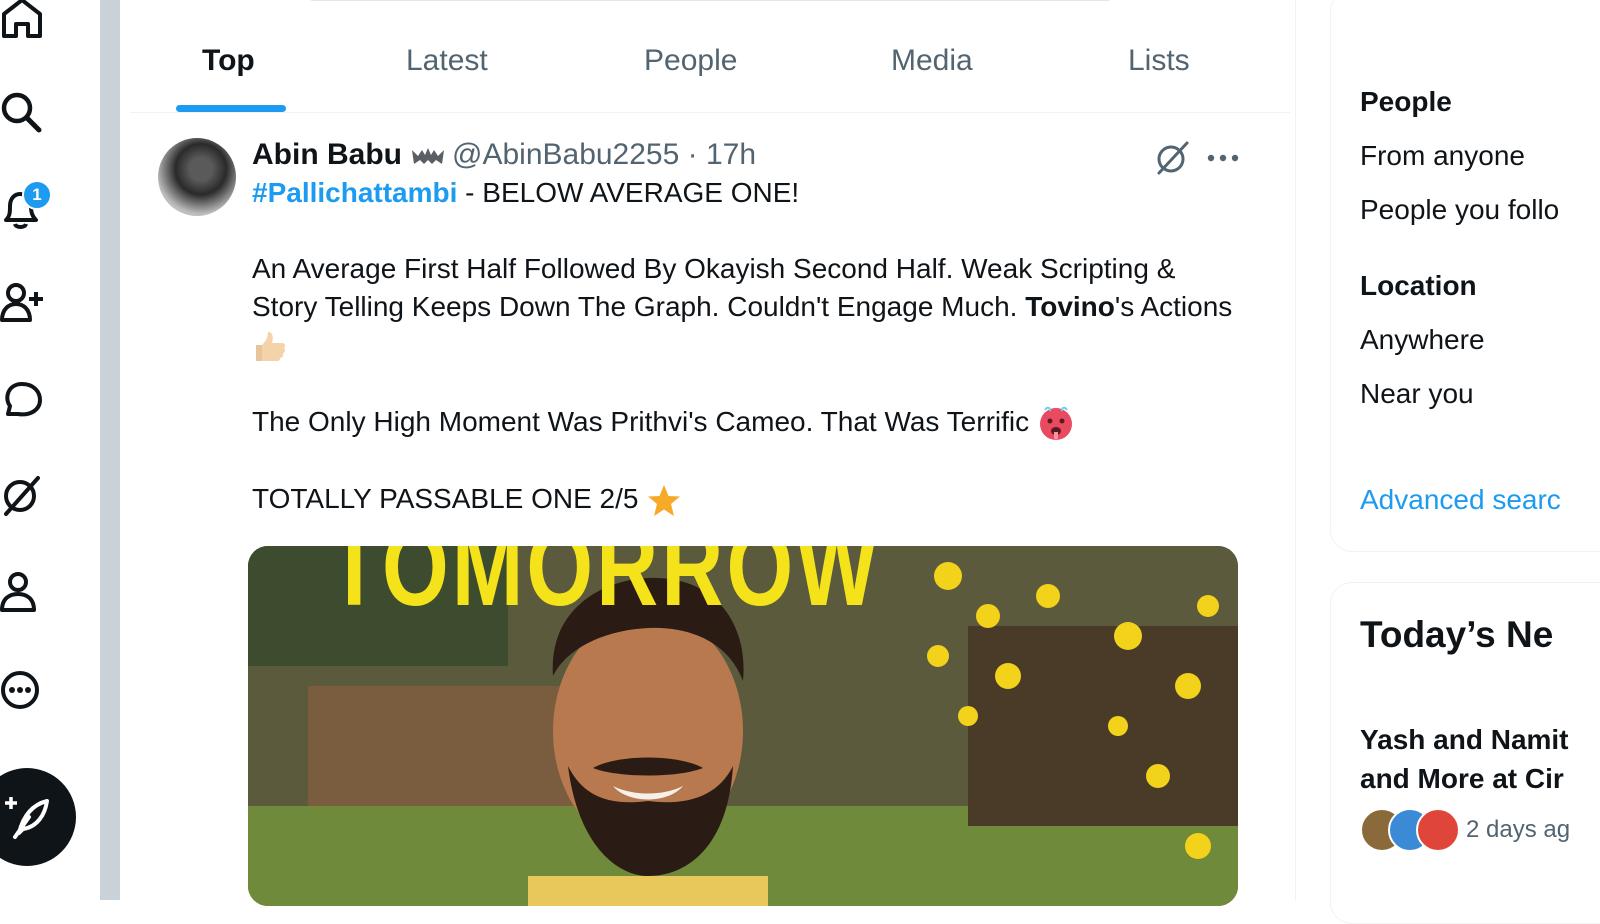  I want to click on tab-bar: Top Latest People Media Lists, so click(710, 56).